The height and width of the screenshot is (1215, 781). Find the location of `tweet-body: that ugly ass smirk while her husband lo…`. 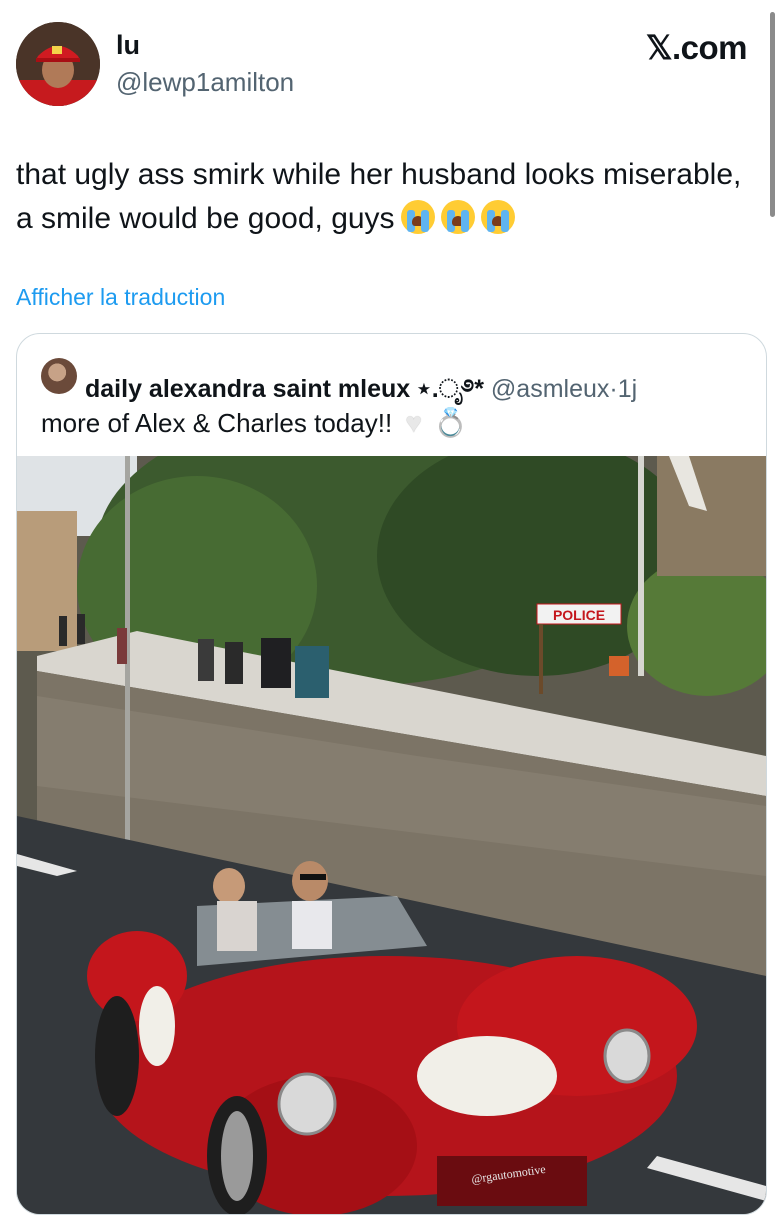

tweet-body: that ugly ass smirk while her husband lo… is located at coordinates (379, 196).